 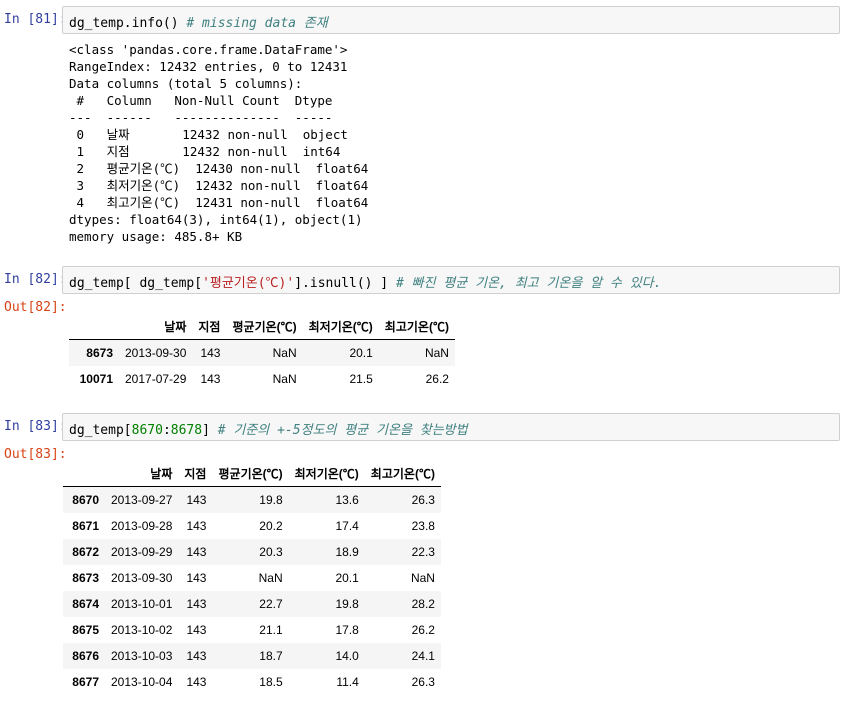 I want to click on table-cell: 20.3, so click(x=271, y=552).